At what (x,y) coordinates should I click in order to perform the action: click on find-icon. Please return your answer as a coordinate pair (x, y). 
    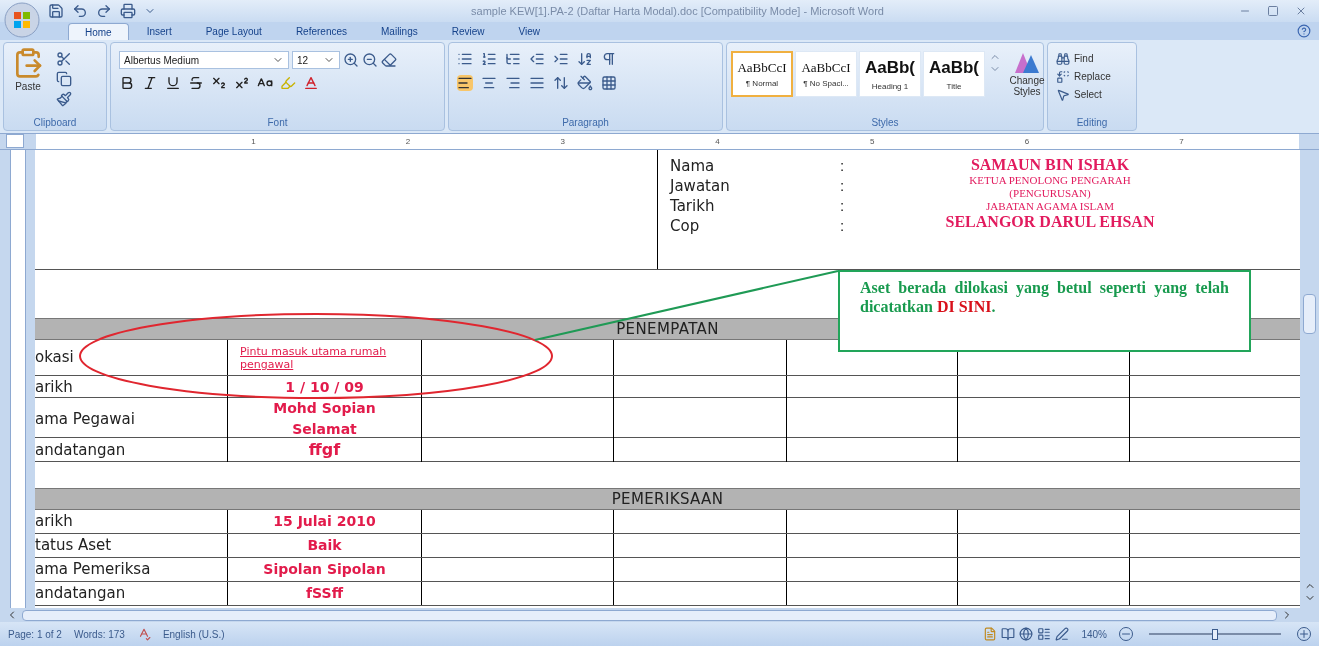
    Looking at the image, I should click on (1063, 58).